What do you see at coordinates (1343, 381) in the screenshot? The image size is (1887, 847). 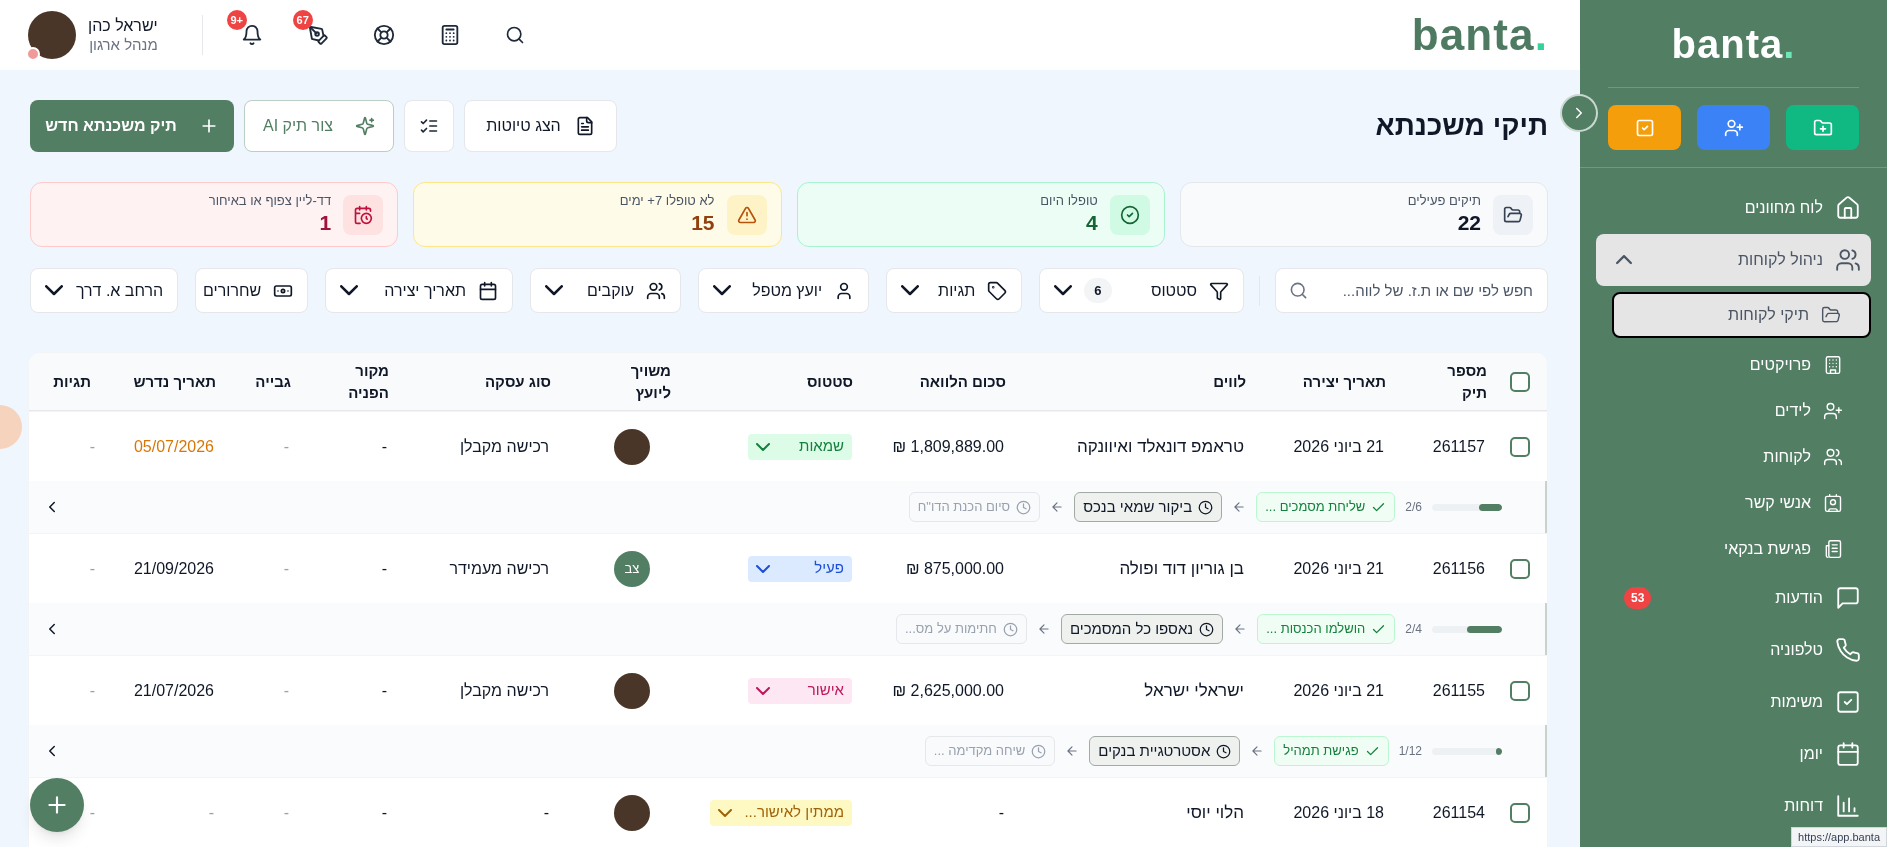 I see `column-header: תאריך יצירה` at bounding box center [1343, 381].